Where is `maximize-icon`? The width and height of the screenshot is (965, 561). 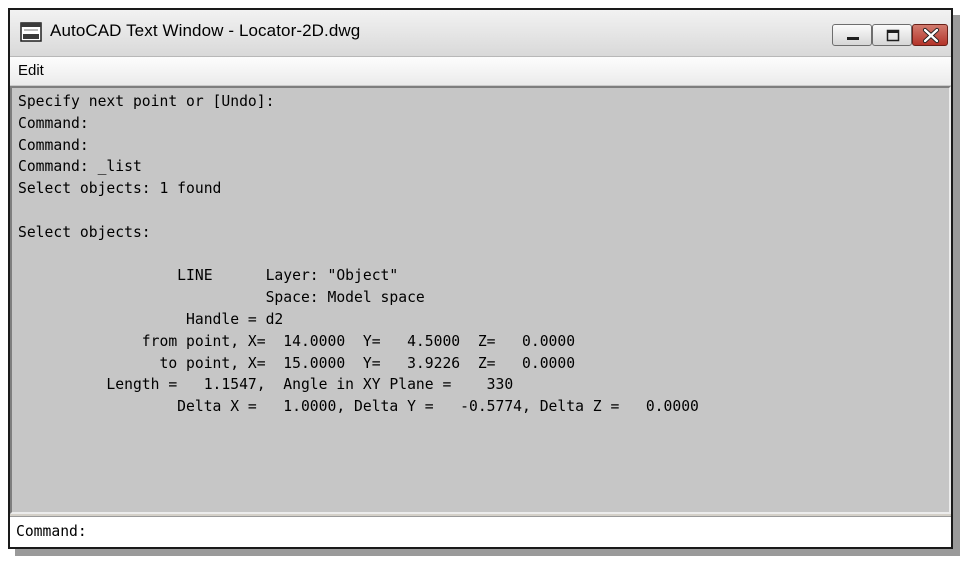
maximize-icon is located at coordinates (893, 35).